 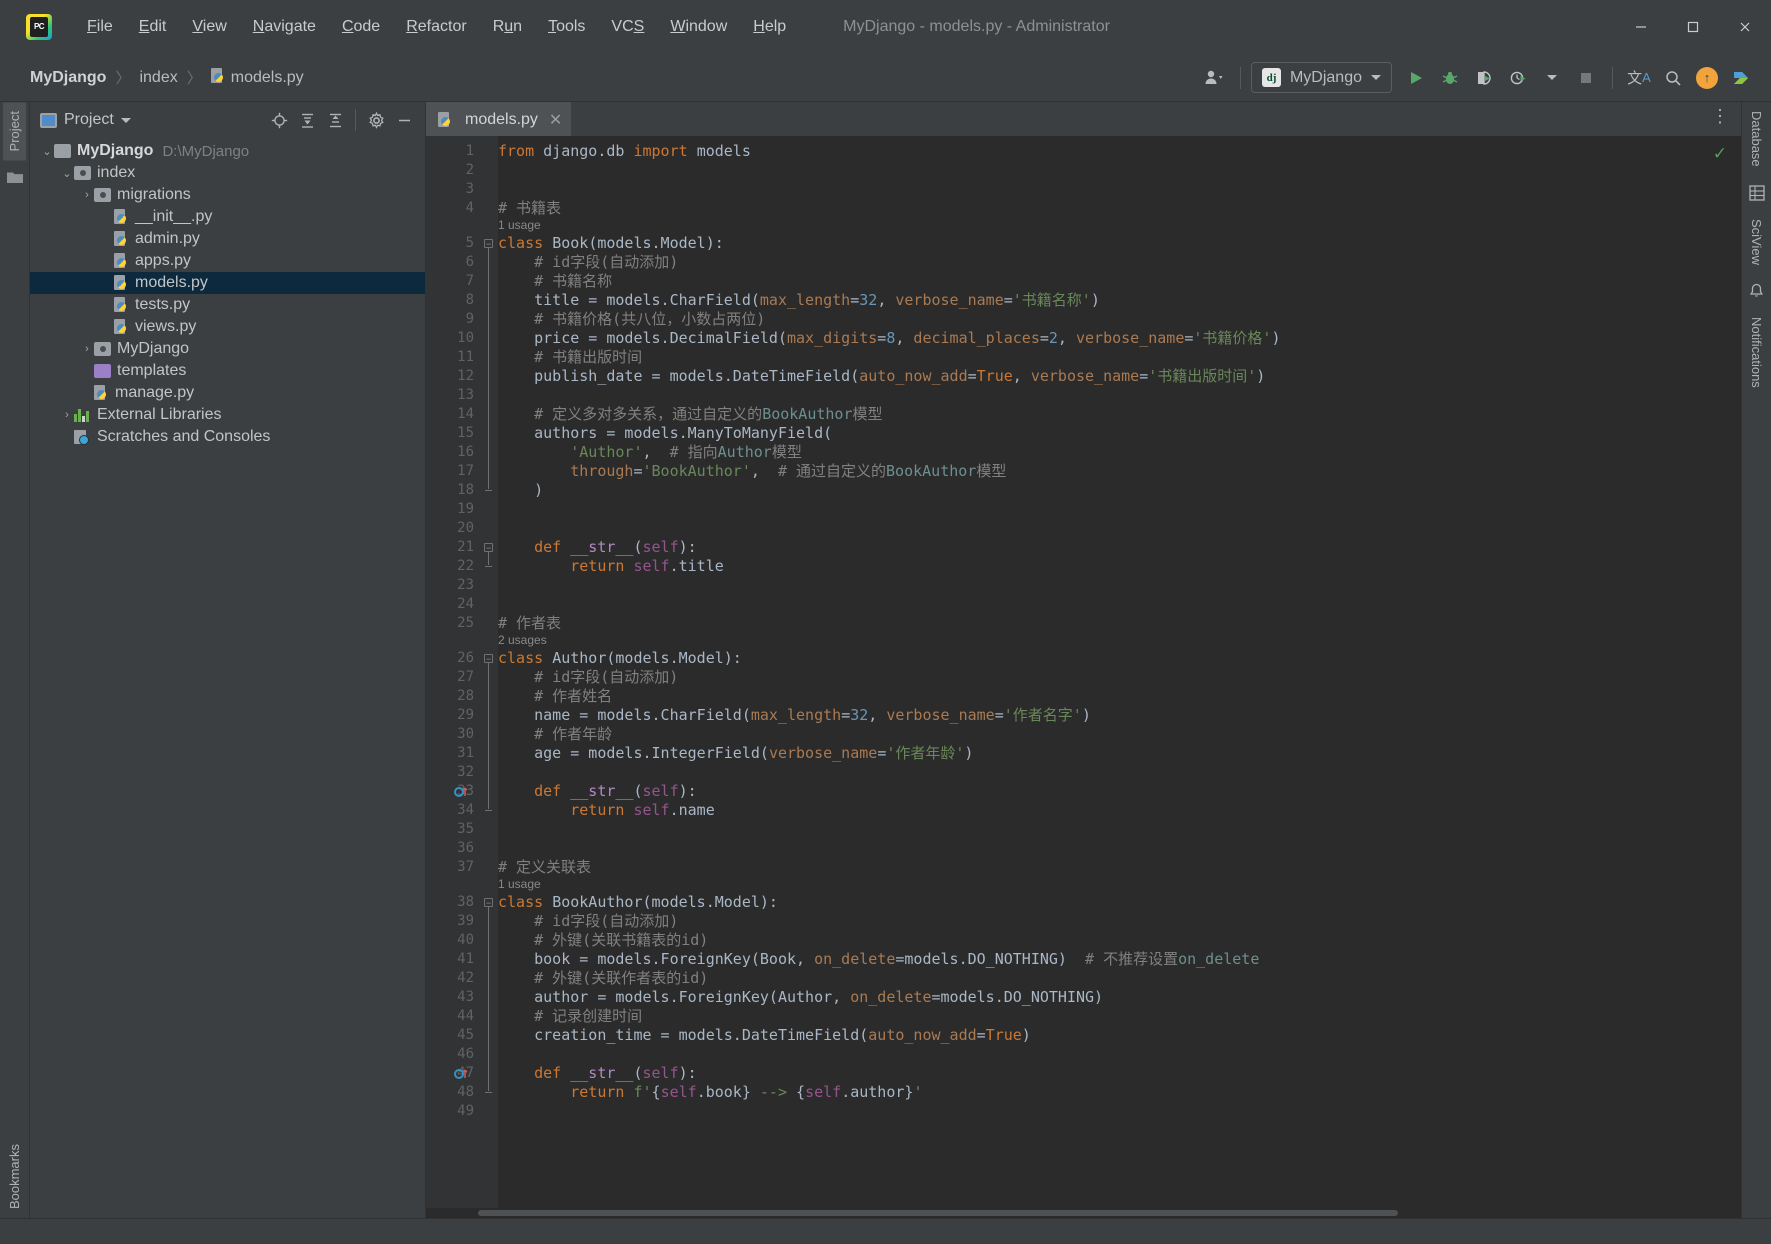 What do you see at coordinates (307, 120) in the screenshot?
I see `expand-all-icon` at bounding box center [307, 120].